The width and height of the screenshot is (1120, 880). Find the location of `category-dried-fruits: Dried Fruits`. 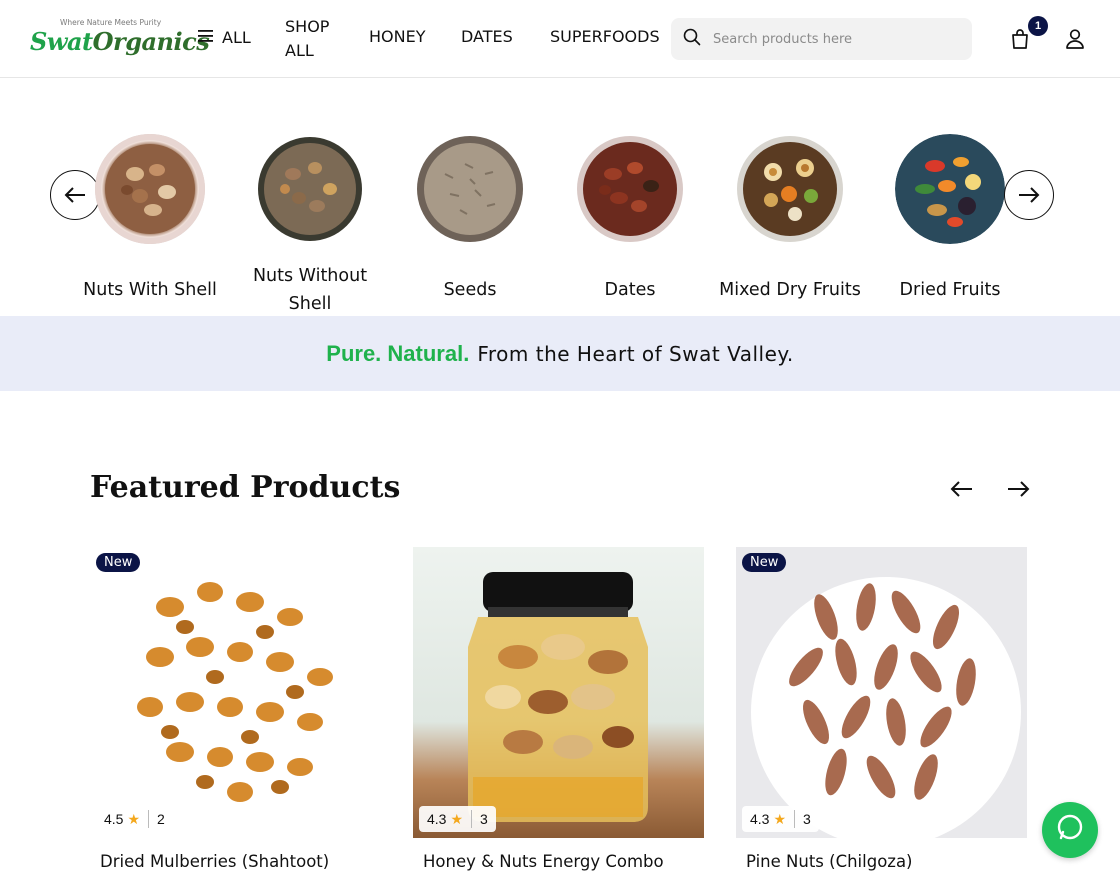

category-dried-fruits: Dried Fruits is located at coordinates (950, 227).